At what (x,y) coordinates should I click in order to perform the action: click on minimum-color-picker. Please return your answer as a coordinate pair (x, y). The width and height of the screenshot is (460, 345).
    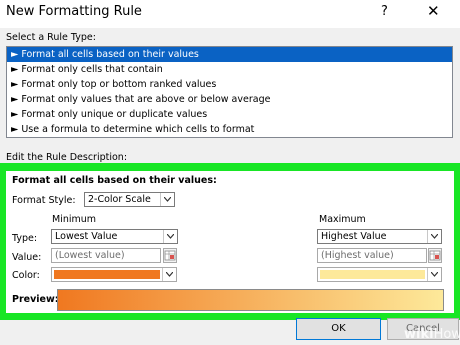
    Looking at the image, I should click on (114, 274).